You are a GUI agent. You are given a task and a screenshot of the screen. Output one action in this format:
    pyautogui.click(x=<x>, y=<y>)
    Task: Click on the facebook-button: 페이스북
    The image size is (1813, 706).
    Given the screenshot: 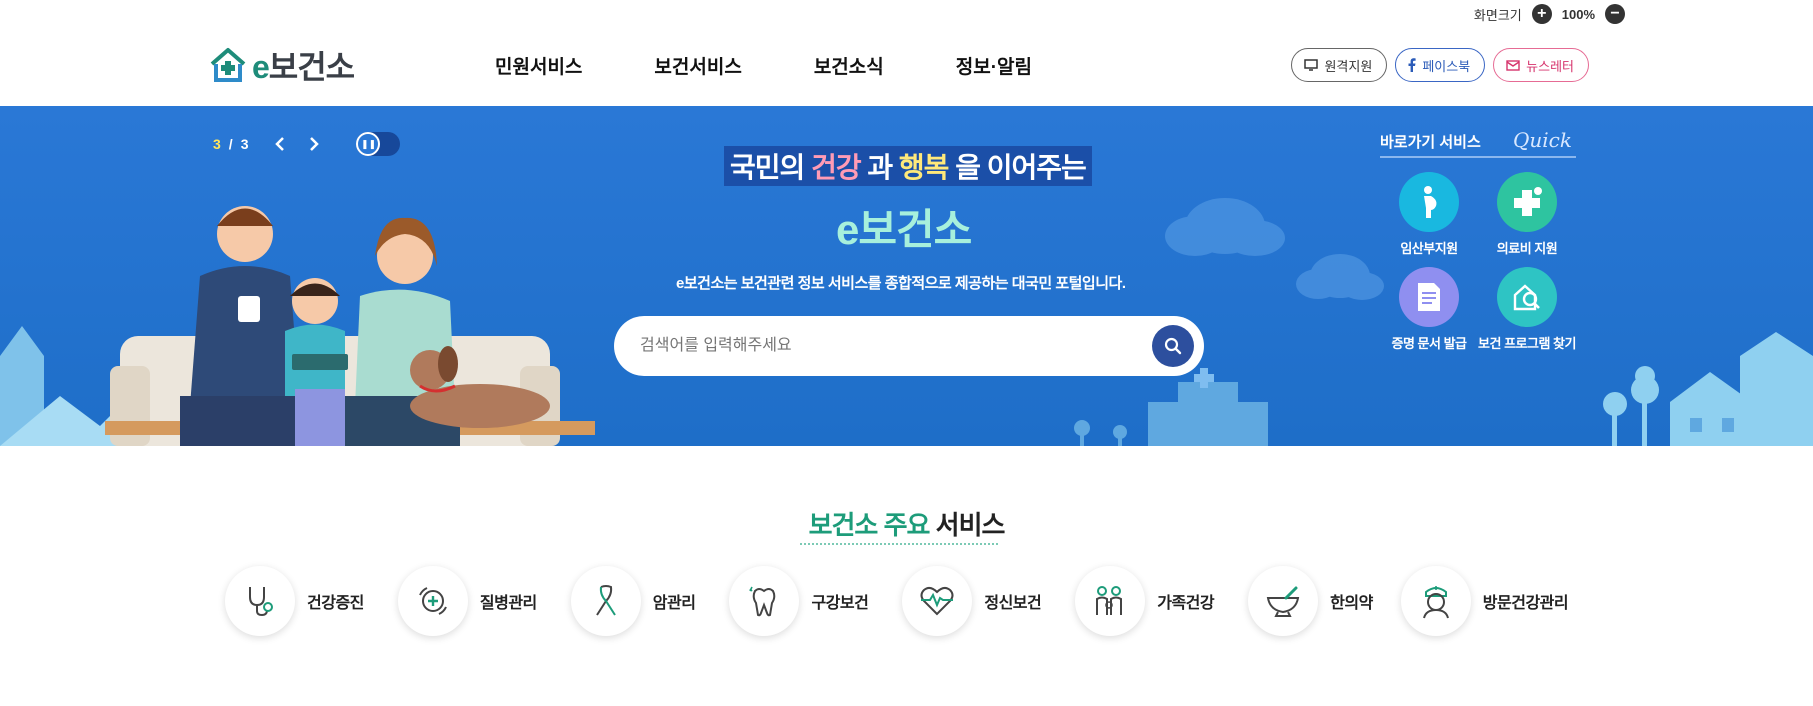 What is the action you would take?
    pyautogui.click(x=1440, y=65)
    